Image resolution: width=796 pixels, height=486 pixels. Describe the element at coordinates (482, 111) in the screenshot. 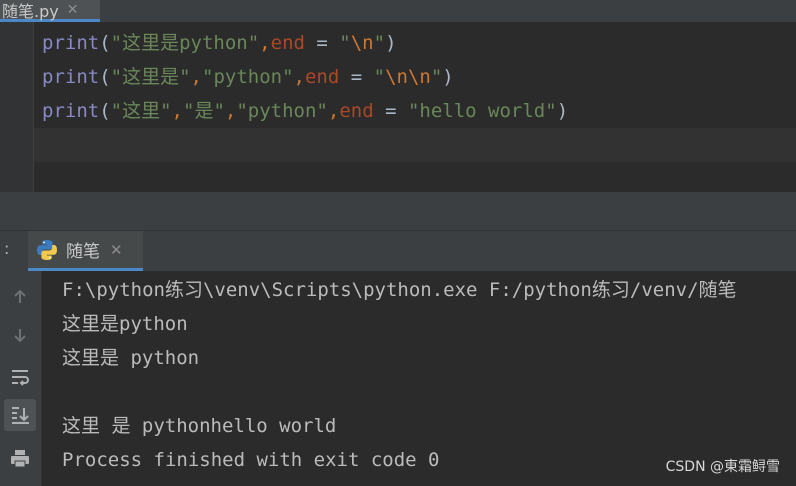

I see `code-token: "hello world"` at that location.